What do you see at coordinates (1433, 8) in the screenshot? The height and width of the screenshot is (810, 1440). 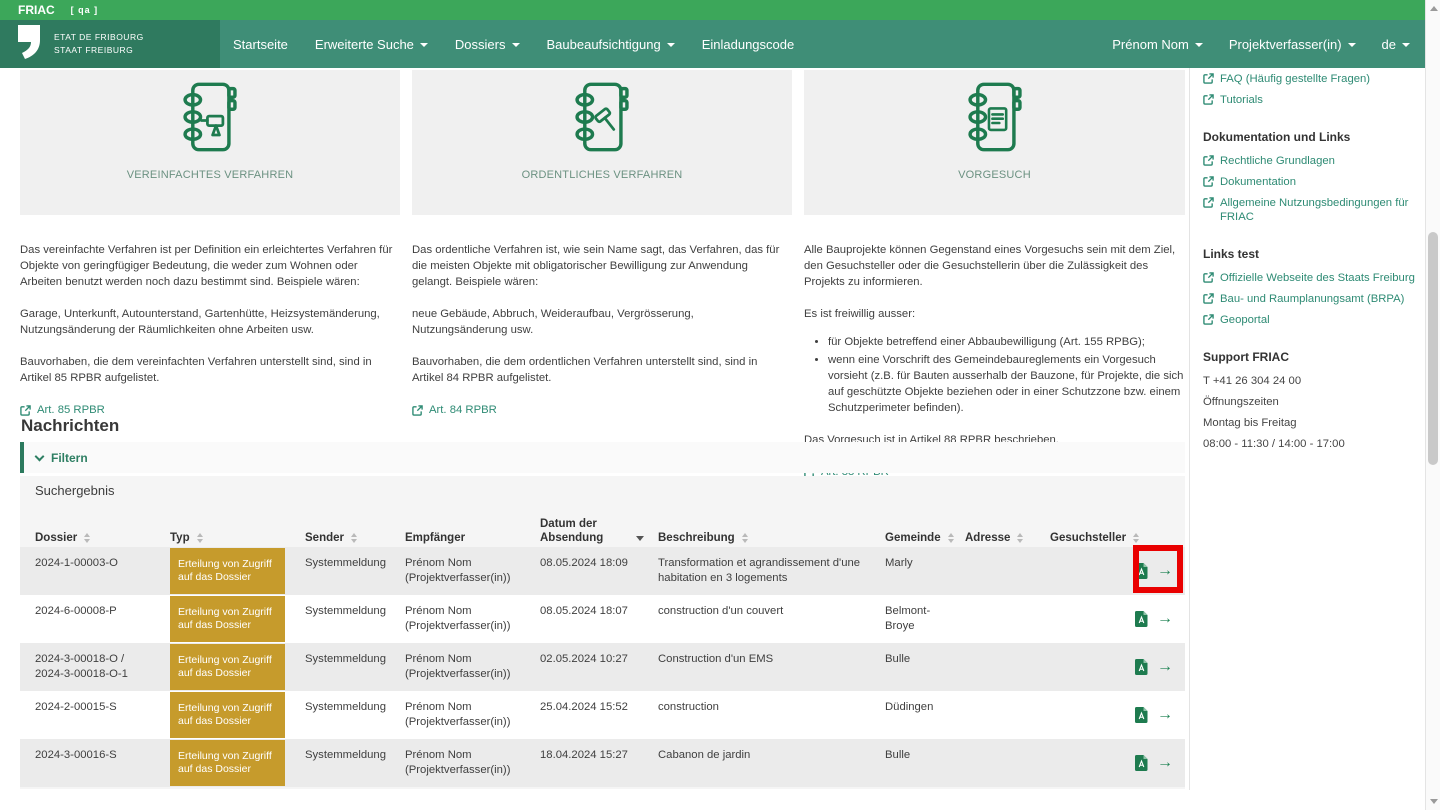 I see `scroll-up-icon` at bounding box center [1433, 8].